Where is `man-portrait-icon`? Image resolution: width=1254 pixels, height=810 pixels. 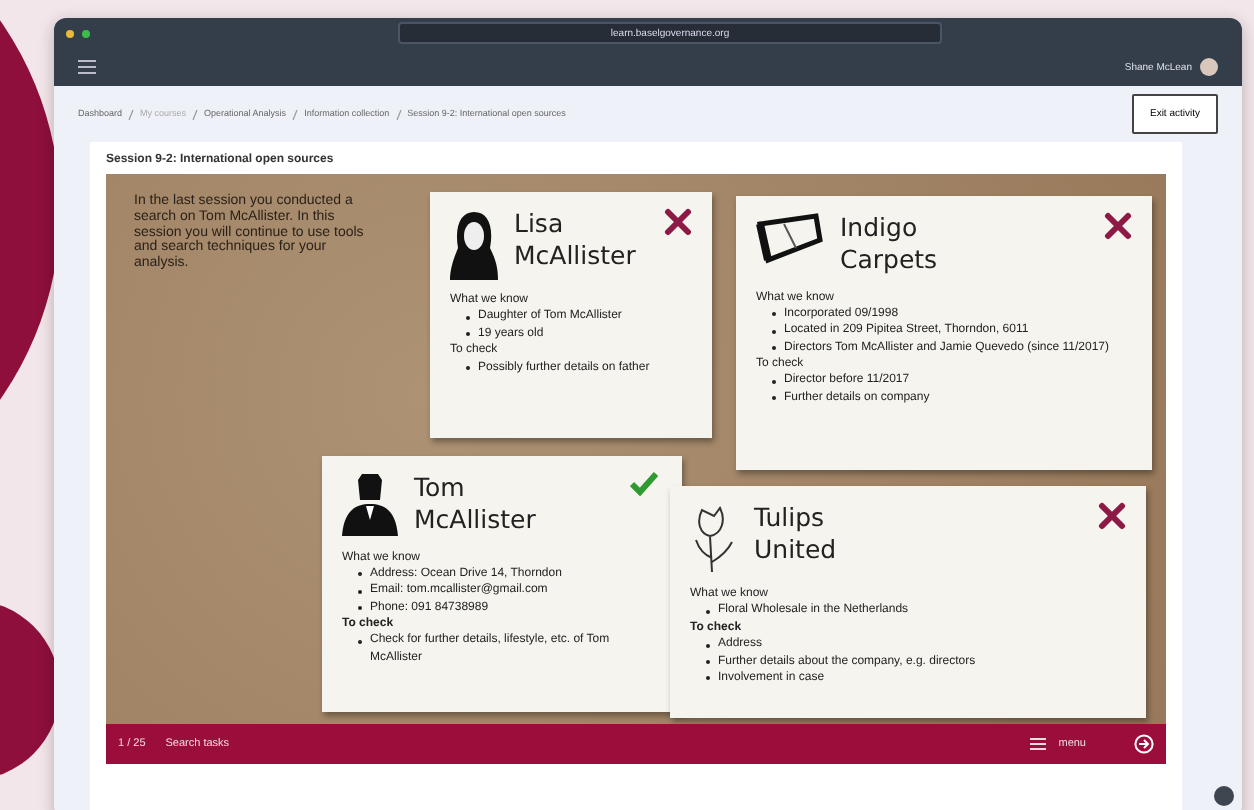
man-portrait-icon is located at coordinates (370, 504).